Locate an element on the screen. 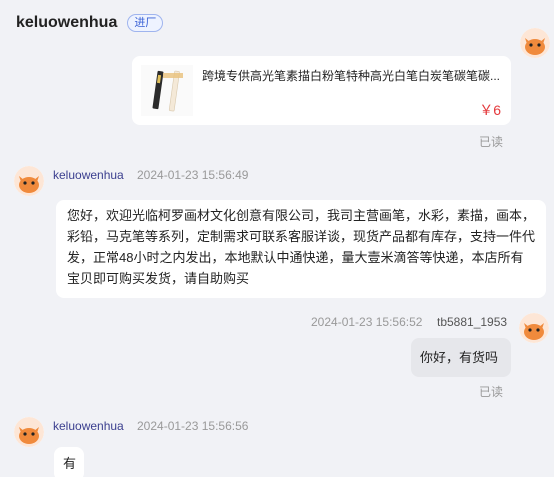 This screenshot has height=477, width=554. product-thumbnail is located at coordinates (167, 90).